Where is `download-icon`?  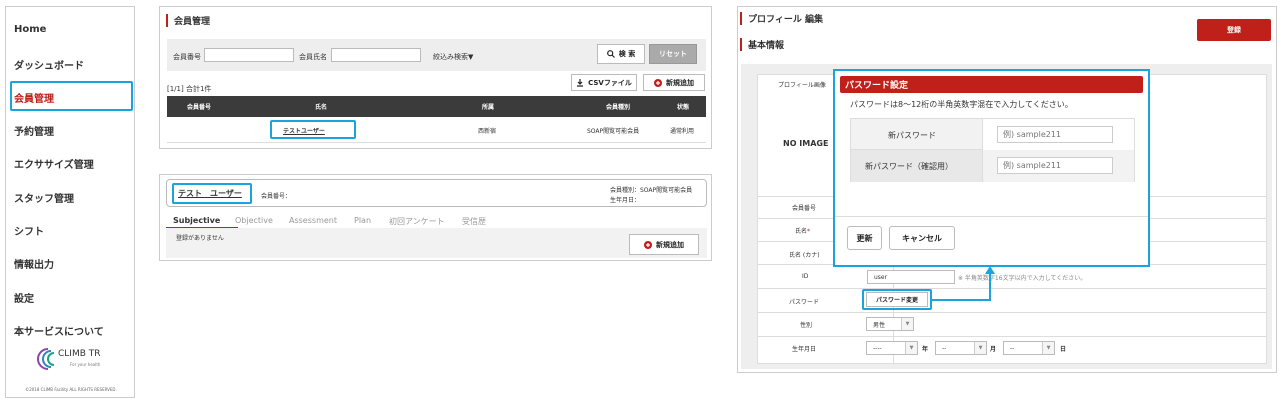
download-icon is located at coordinates (580, 82).